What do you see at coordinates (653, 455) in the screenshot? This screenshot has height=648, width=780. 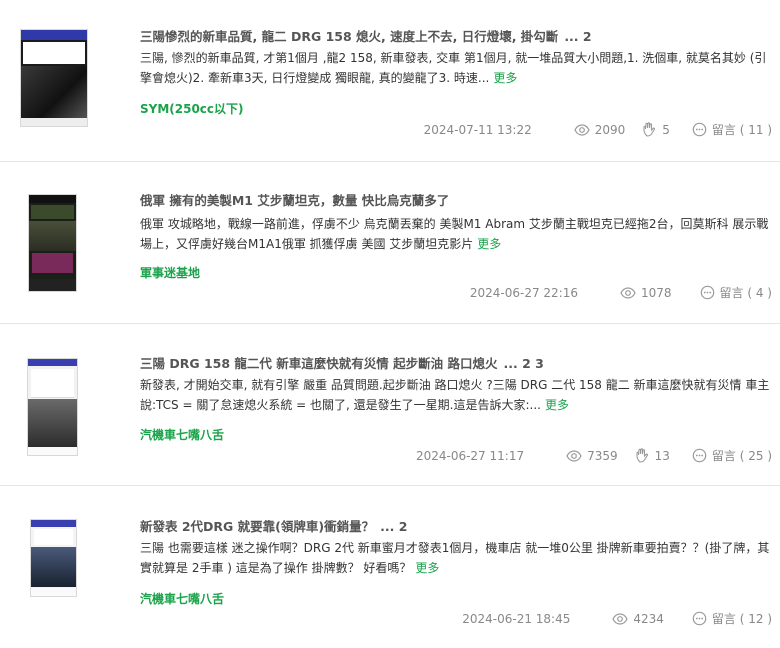 I see `likes-stat: 13` at bounding box center [653, 455].